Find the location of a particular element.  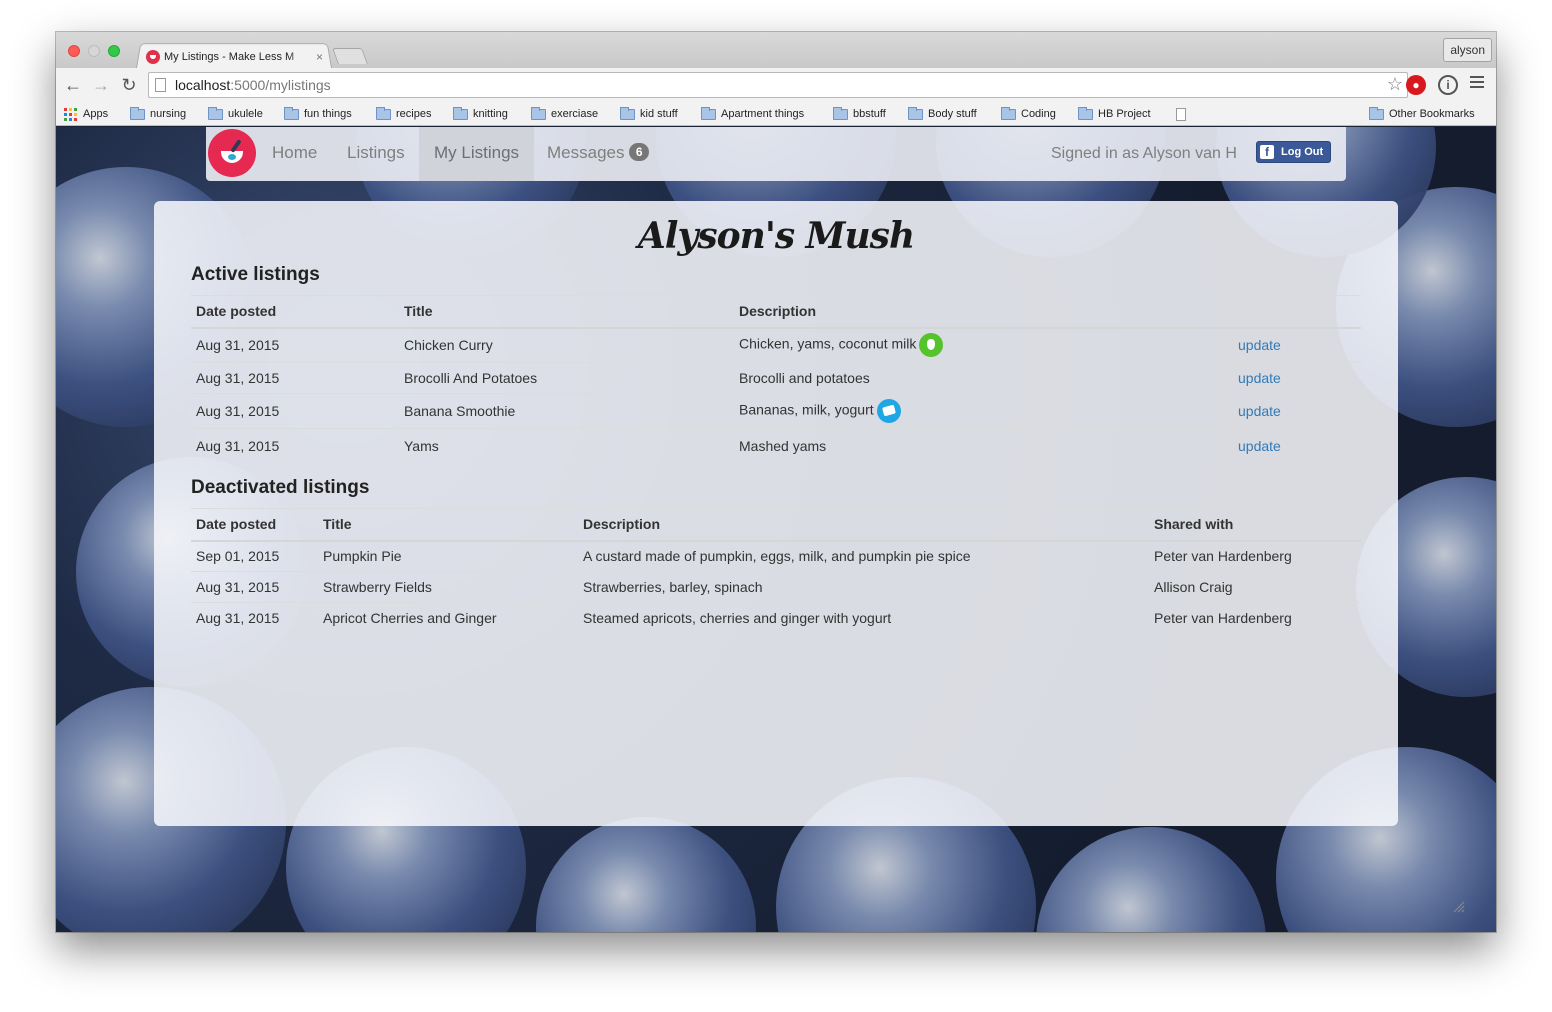

browser-toolbar: ← → ↻ localhost:5000/mylistings ☆ ● i is located at coordinates (776, 85).